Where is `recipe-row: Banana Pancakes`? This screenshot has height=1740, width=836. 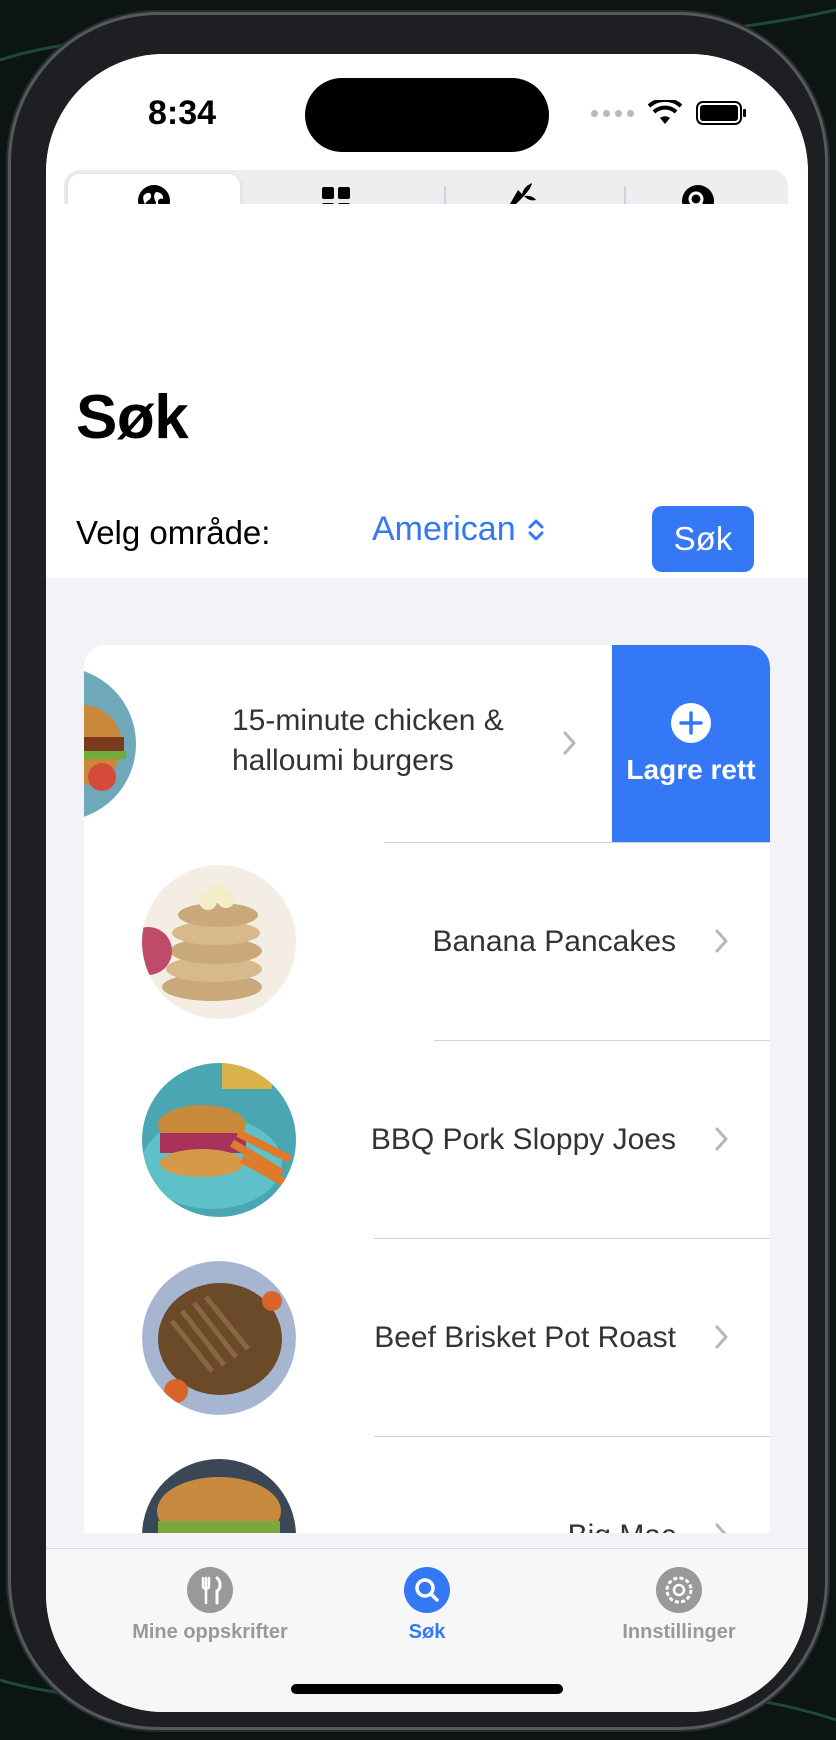
recipe-row: Banana Pancakes is located at coordinates (427, 942).